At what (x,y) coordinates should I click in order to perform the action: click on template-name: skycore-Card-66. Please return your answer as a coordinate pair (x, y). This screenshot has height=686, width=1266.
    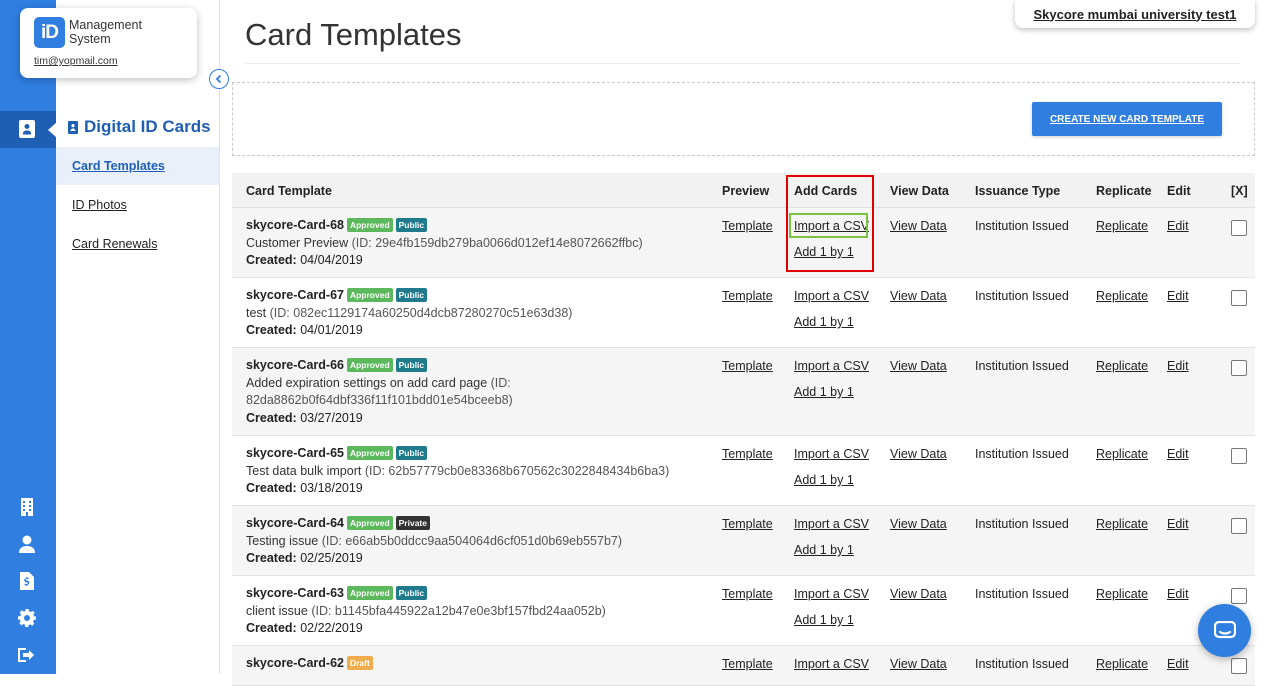
    Looking at the image, I should click on (295, 365).